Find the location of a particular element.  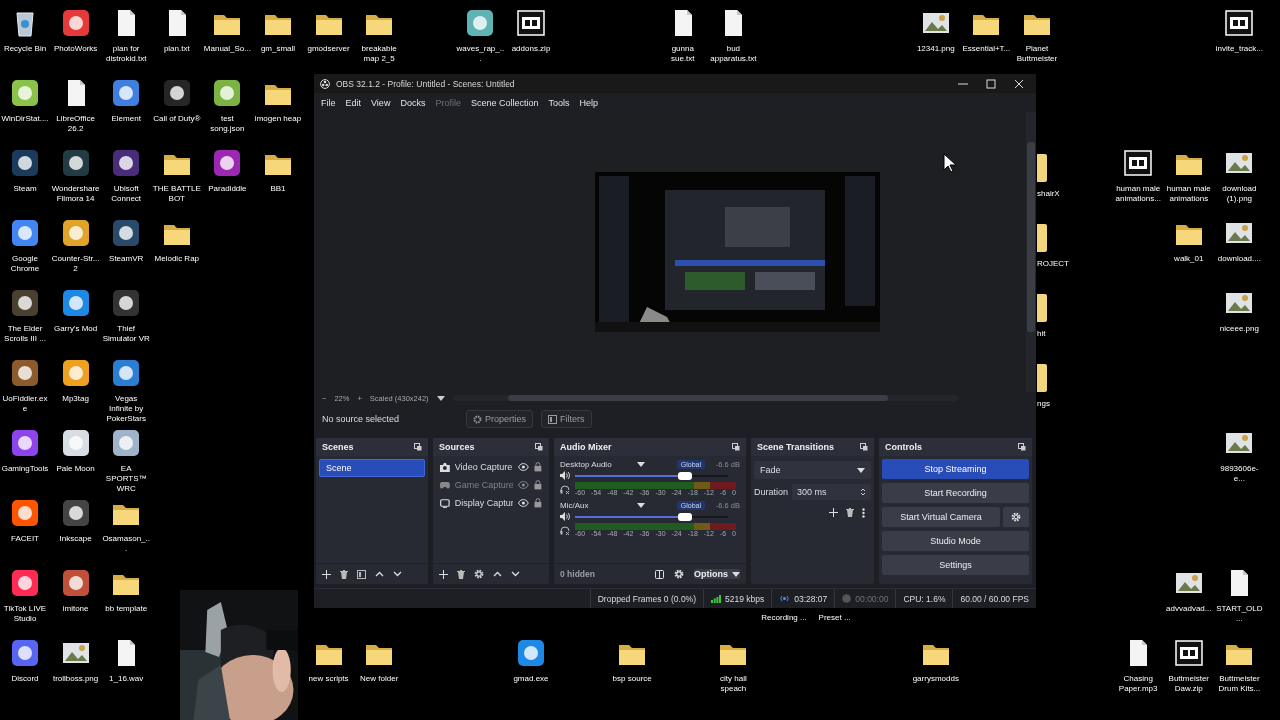

maximize-icon is located at coordinates (991, 83).